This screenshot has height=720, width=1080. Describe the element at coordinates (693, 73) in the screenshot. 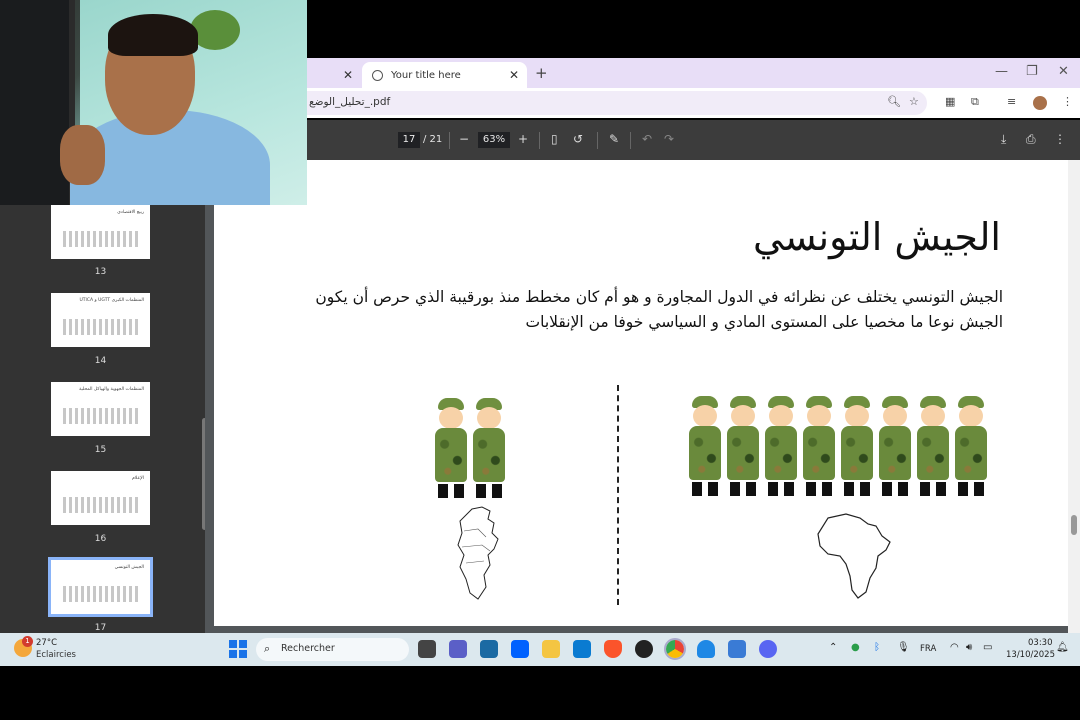

I see `browser-tab-strip: ✕ Your title here ✕ + — ❐ ✕` at that location.